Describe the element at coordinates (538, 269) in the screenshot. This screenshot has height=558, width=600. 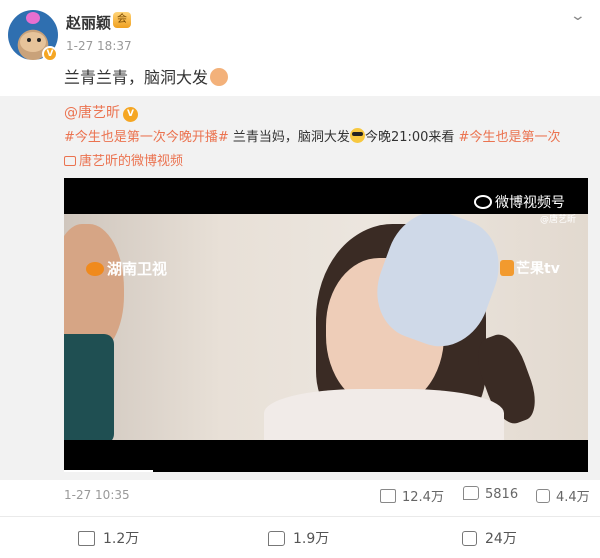
I see `watermark-mango-label: 芒果tv` at that location.